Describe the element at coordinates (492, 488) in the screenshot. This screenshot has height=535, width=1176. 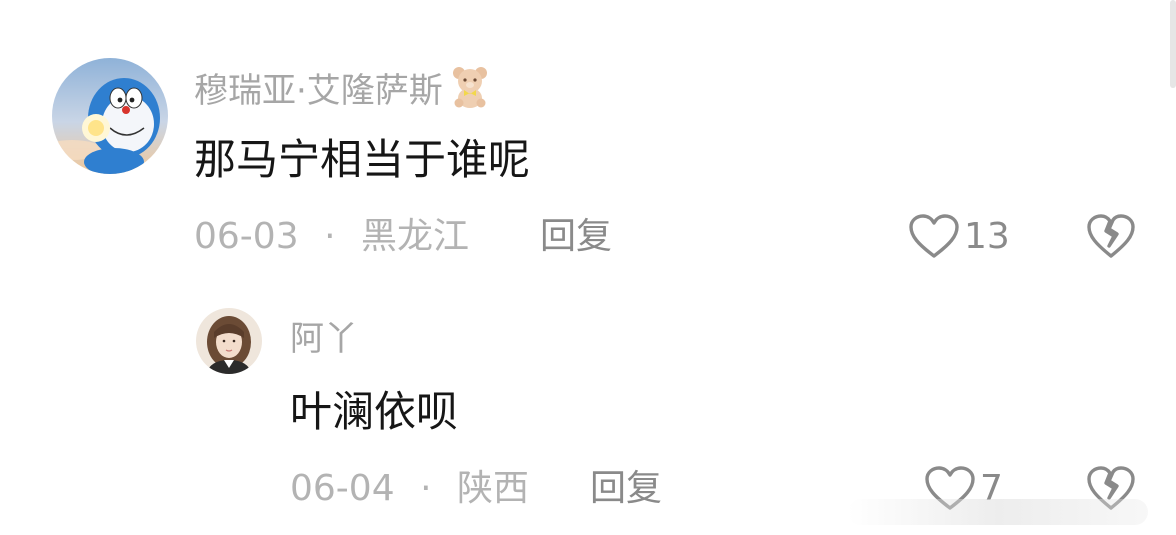
I see `comment-location: 陕西` at that location.